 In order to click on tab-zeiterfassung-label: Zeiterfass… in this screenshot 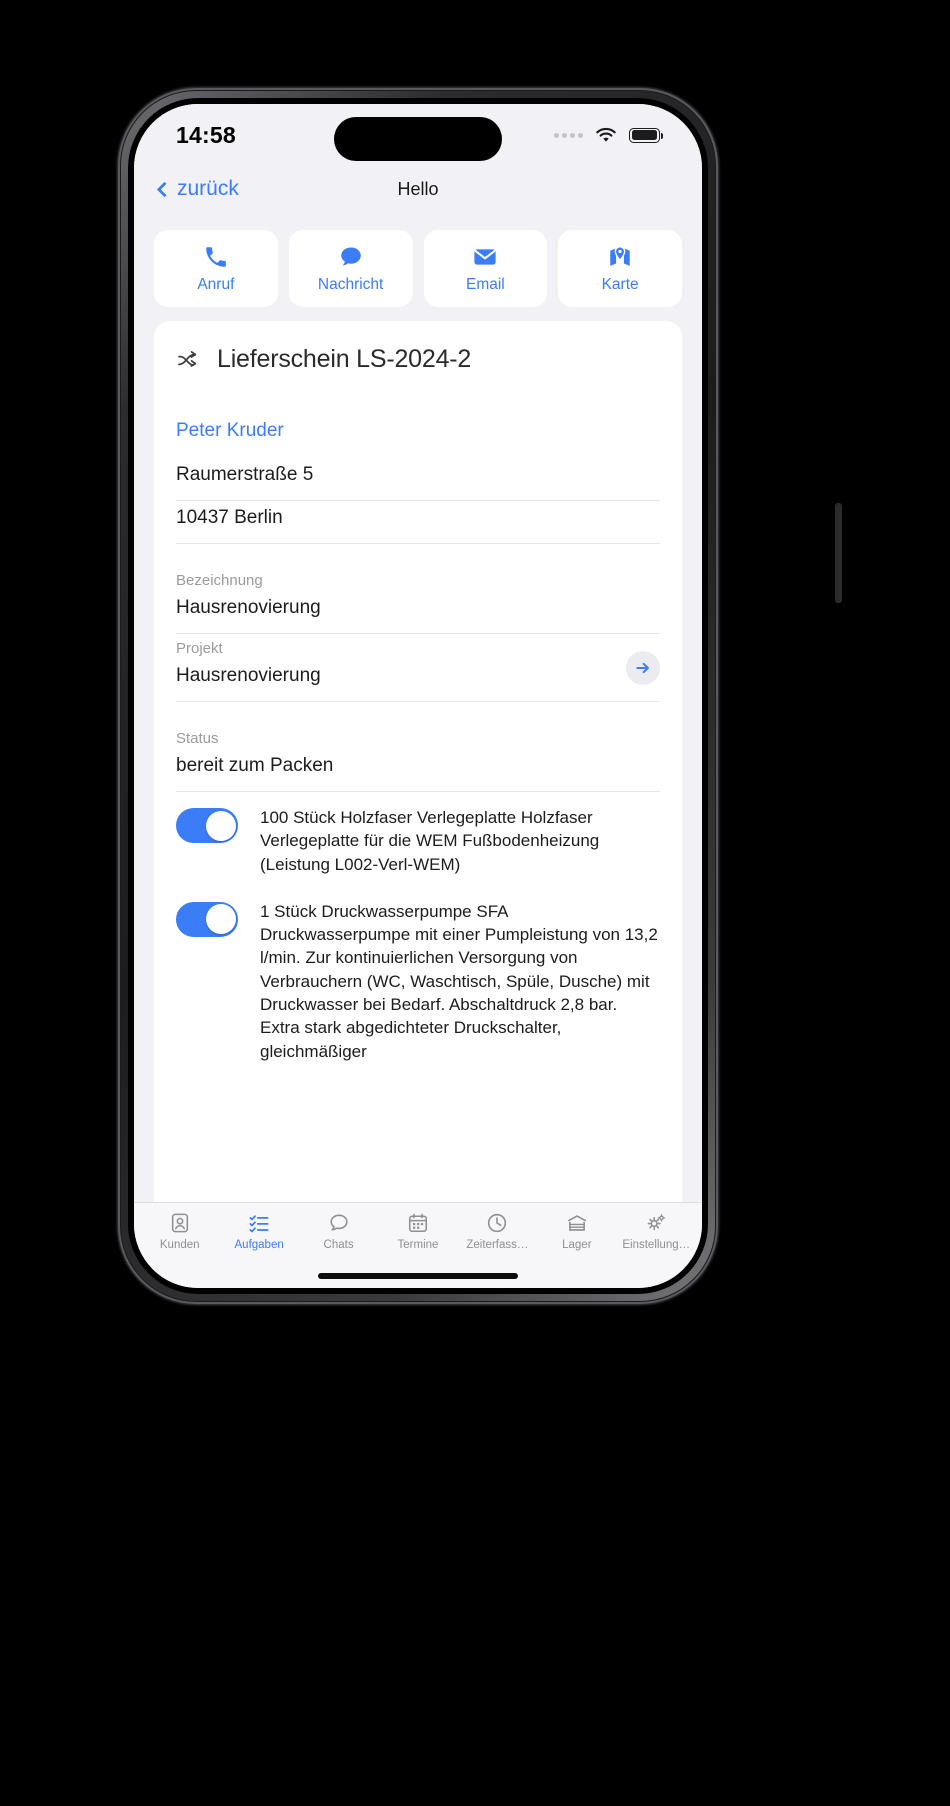, I will do `click(497, 1245)`.